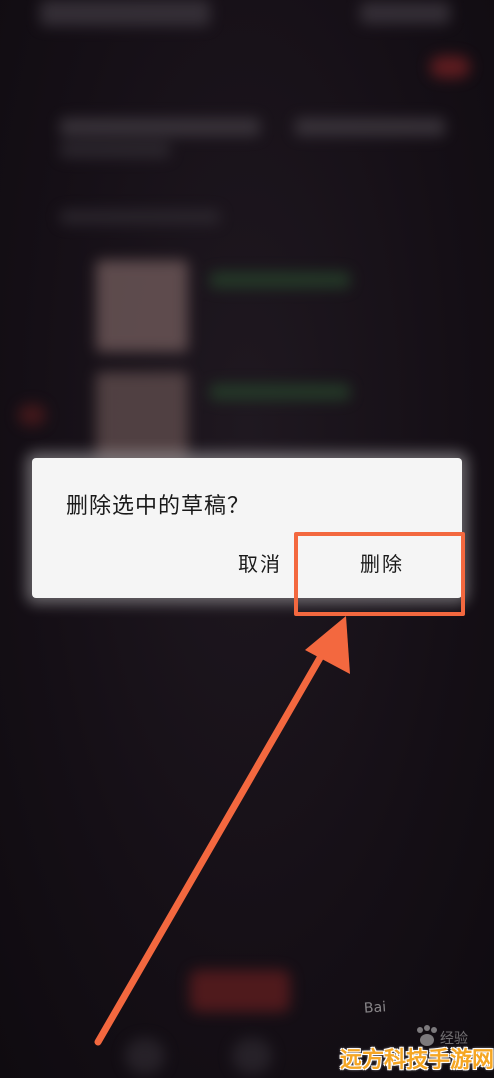  What do you see at coordinates (405, 13) in the screenshot?
I see `bg-topbar-action` at bounding box center [405, 13].